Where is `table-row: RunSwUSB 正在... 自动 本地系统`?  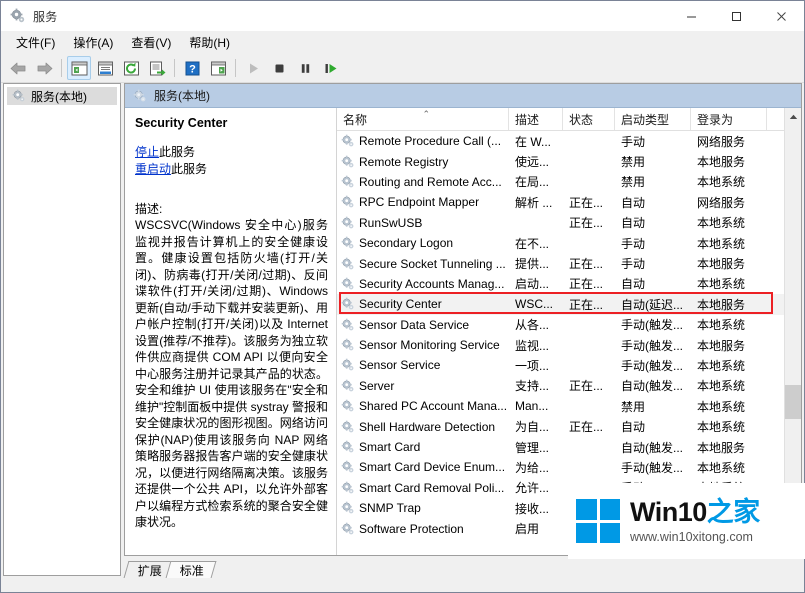 table-row: RunSwUSB 正在... 自动 本地系统 is located at coordinates (560, 223).